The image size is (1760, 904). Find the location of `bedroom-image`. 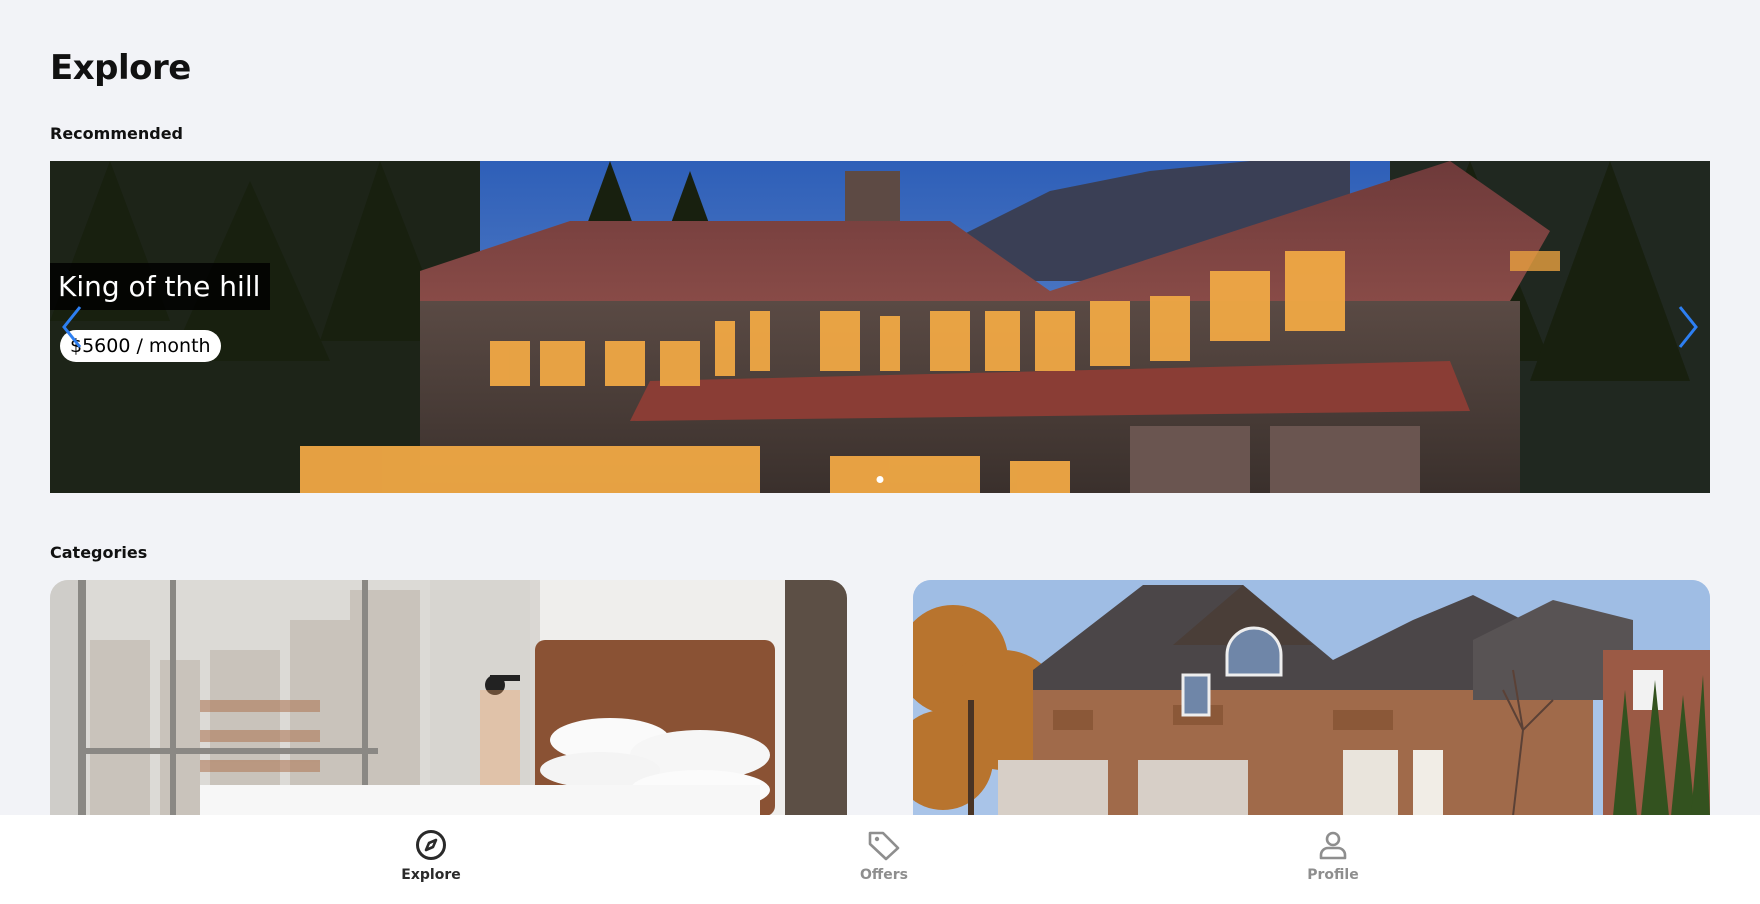

bedroom-image is located at coordinates (448, 698).